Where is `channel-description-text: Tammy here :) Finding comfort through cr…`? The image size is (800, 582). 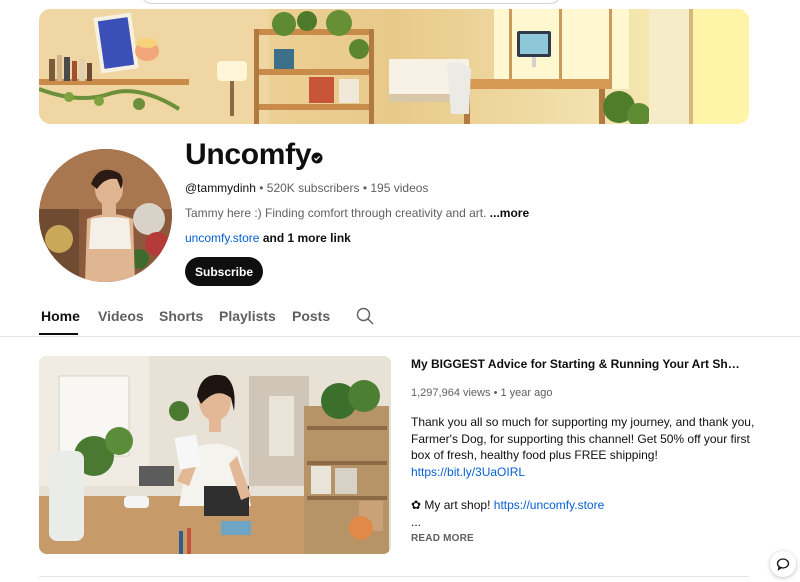 channel-description-text: Tammy here :) Finding comfort through cr… is located at coordinates (336, 213).